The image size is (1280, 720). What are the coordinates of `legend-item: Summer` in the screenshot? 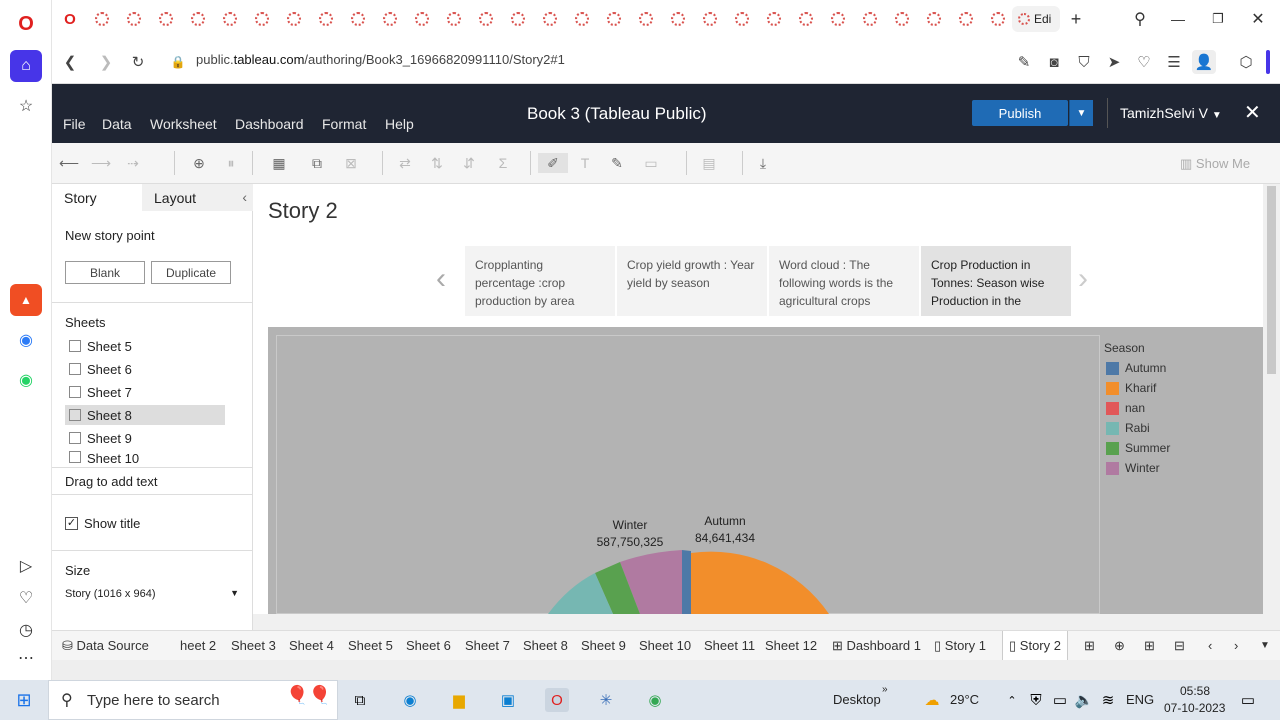 It's located at (1138, 448).